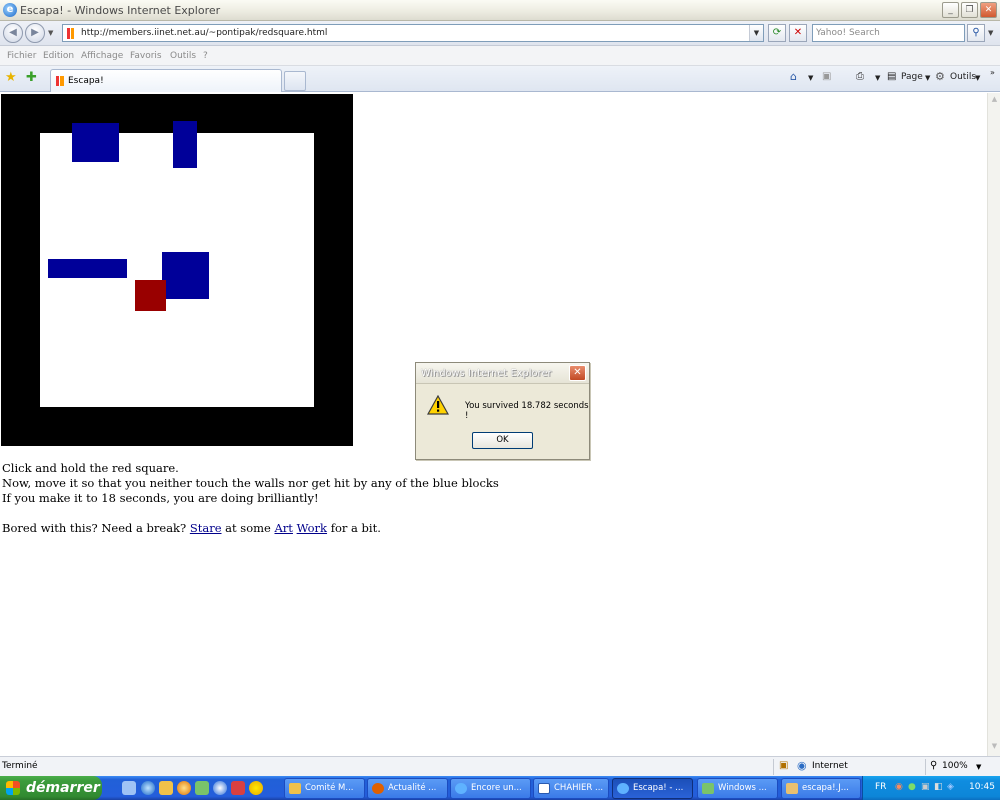 This screenshot has height=800, width=1000. What do you see at coordinates (86, 81) in the screenshot?
I see `tab-label: Escapa!` at bounding box center [86, 81].